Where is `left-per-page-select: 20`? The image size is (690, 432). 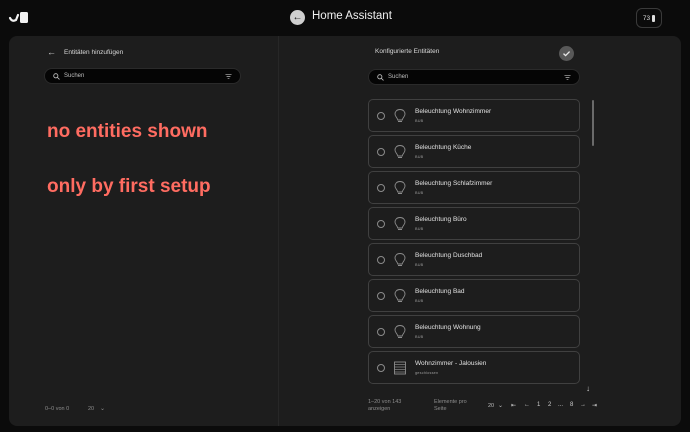 left-per-page-select: 20 is located at coordinates (91, 409).